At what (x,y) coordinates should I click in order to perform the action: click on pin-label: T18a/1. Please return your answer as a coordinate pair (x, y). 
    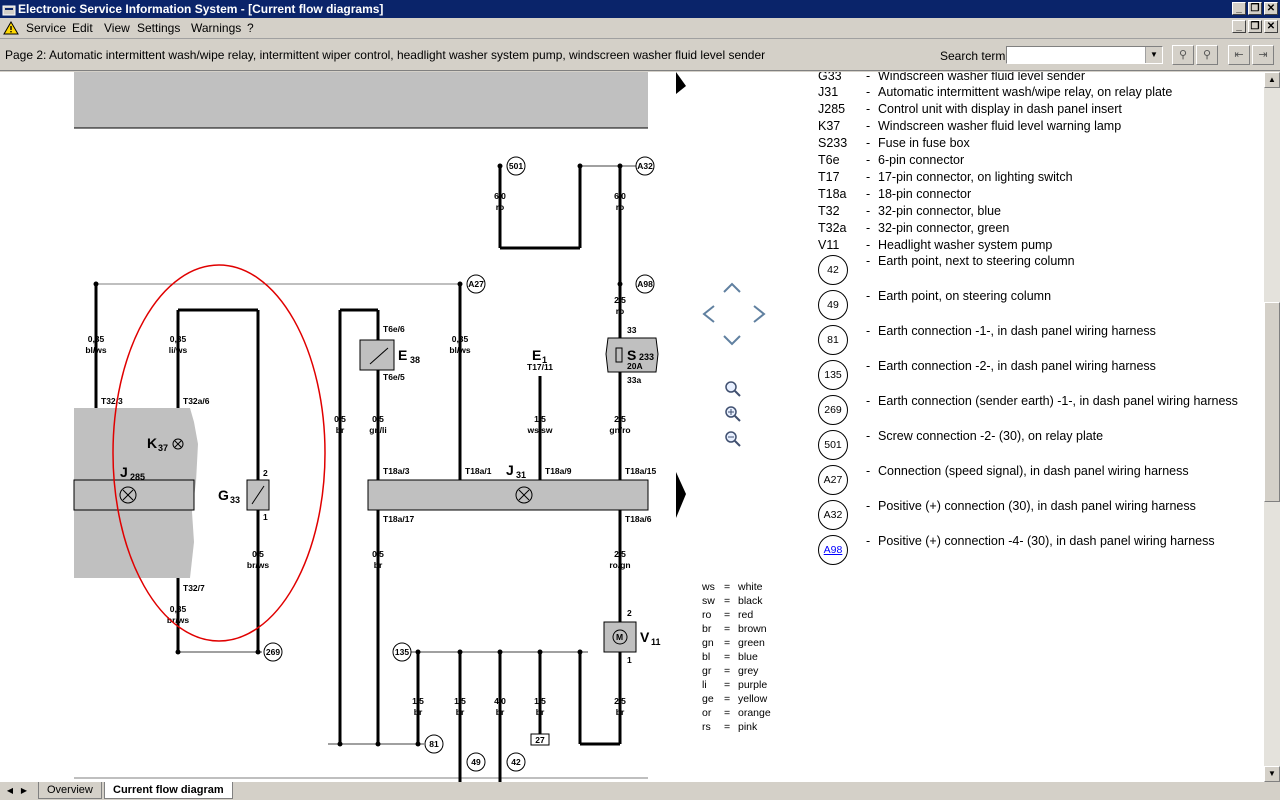
    Looking at the image, I should click on (478, 471).